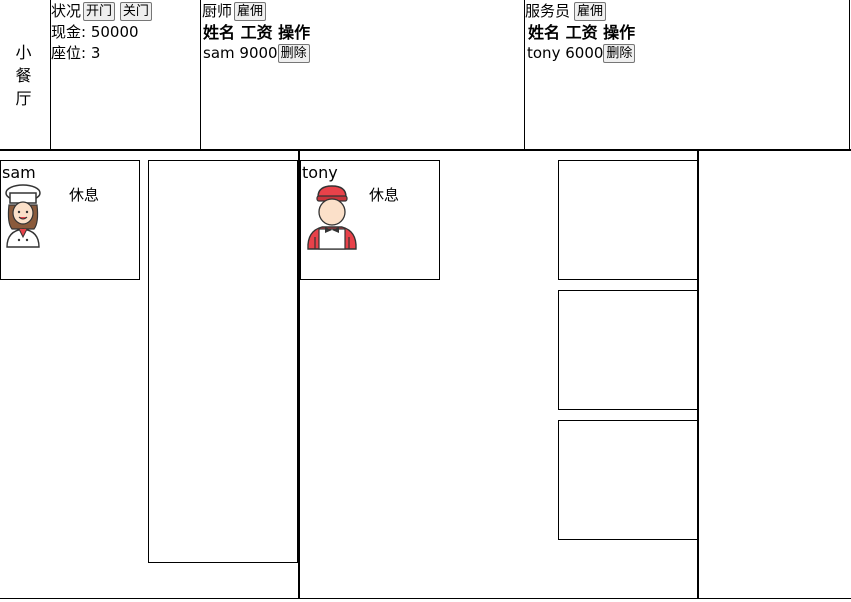 The height and width of the screenshot is (602, 851). What do you see at coordinates (363, 75) in the screenshot?
I see `chef-panel: 厨师 雇佣 姓名 工资 操作 sam 9000 删除` at bounding box center [363, 75].